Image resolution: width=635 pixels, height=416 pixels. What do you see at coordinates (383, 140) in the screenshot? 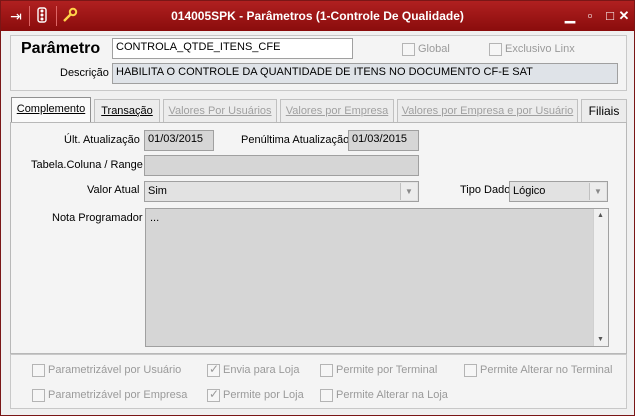
I see `penultima-atualizacao-field: 01/03/2015` at bounding box center [383, 140].